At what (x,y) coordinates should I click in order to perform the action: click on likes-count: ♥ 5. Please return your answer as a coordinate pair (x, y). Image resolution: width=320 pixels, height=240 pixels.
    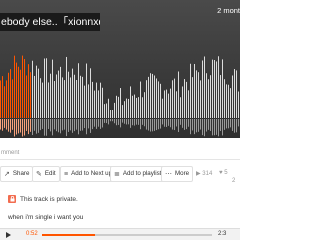
    Looking at the image, I should click on (223, 173).